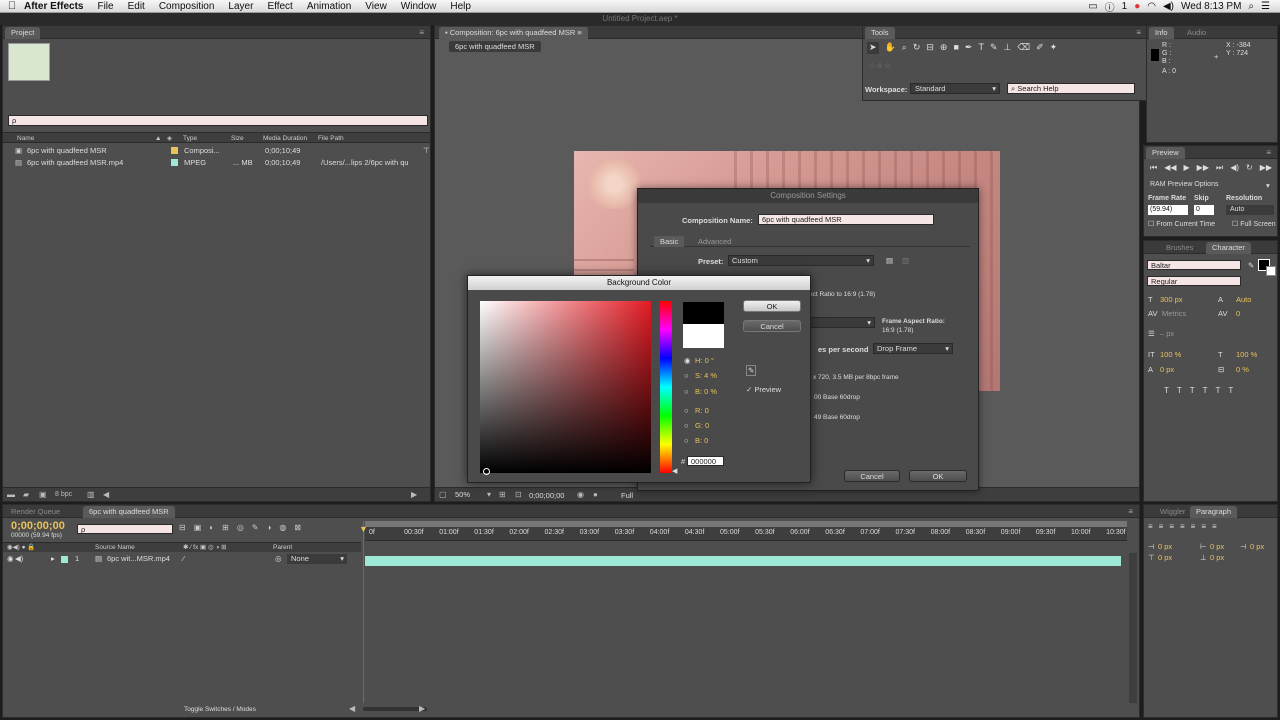 This screenshot has height=720, width=1280. Describe the element at coordinates (579, 32) in the screenshot. I see `tab-menu-icon: ≡` at that location.